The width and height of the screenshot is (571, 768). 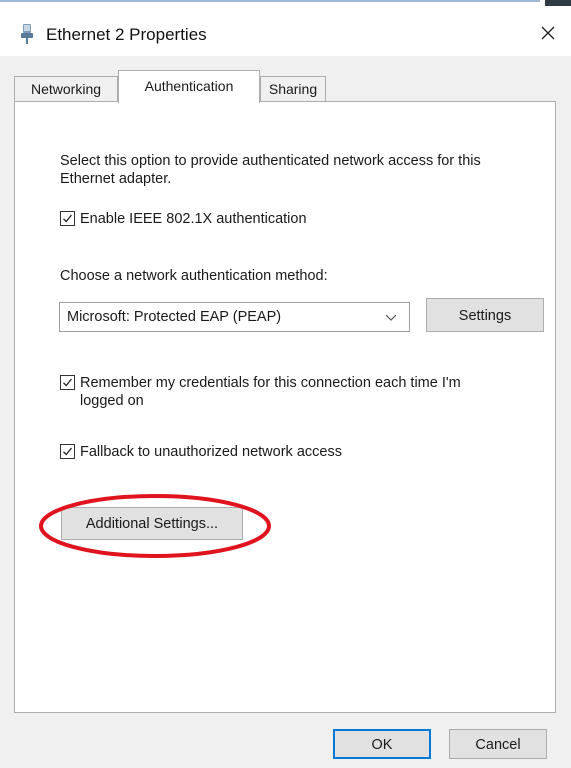 I want to click on close-button, so click(x=548, y=33).